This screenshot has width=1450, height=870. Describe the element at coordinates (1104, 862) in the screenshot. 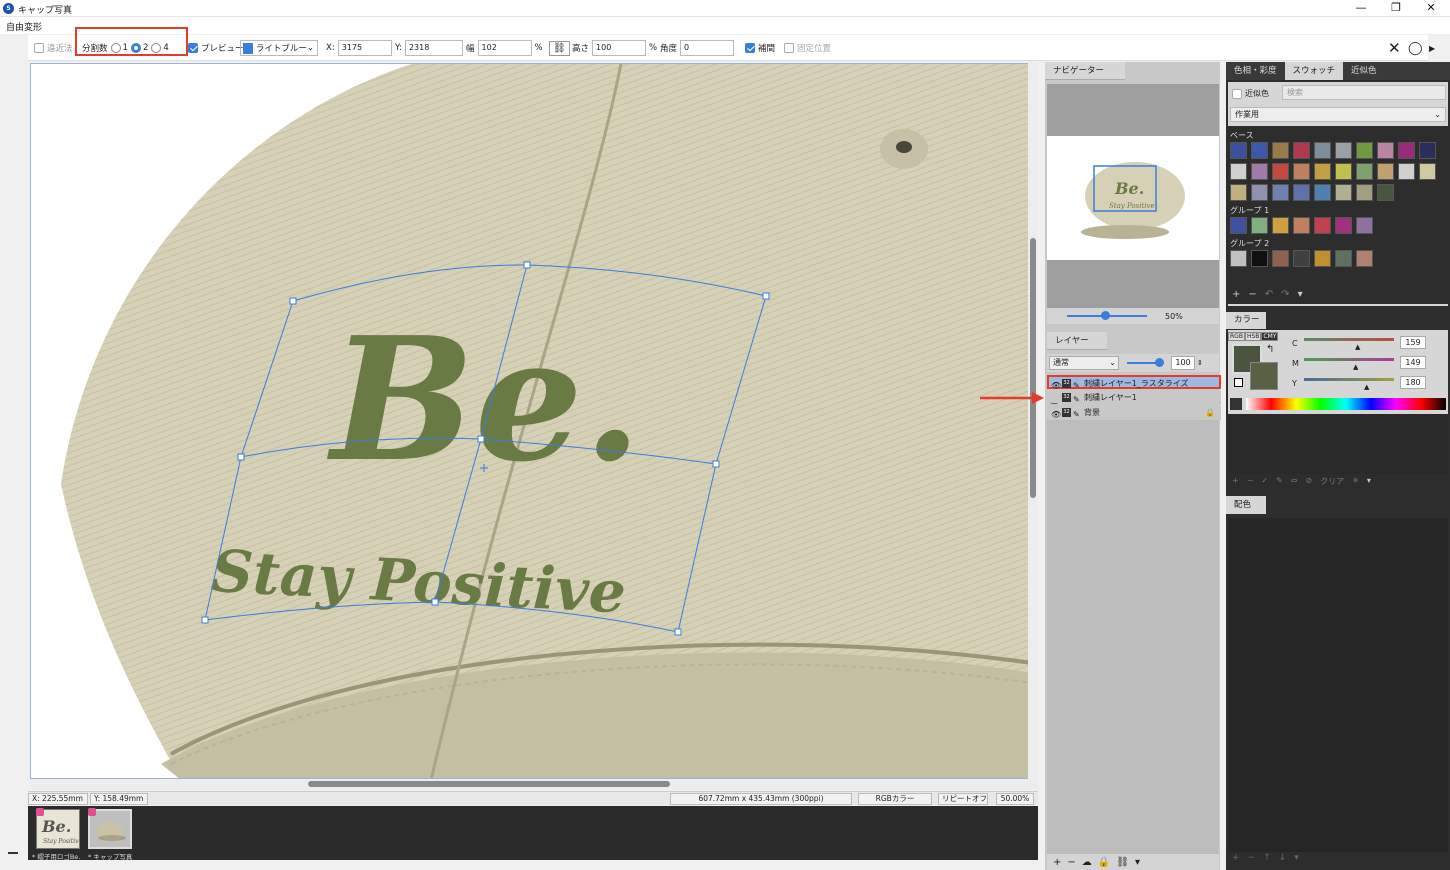

I see `lock-icon: 🔒` at that location.